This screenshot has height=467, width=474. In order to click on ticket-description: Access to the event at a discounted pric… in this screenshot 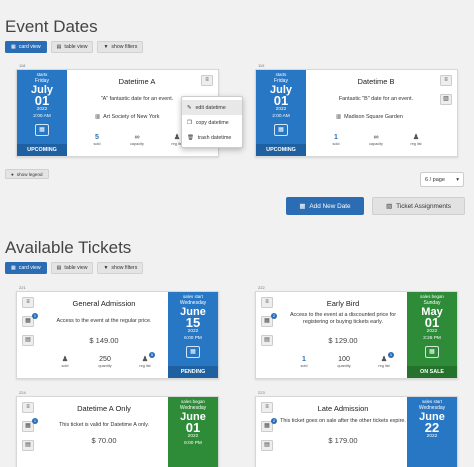, I will do `click(343, 319)`.